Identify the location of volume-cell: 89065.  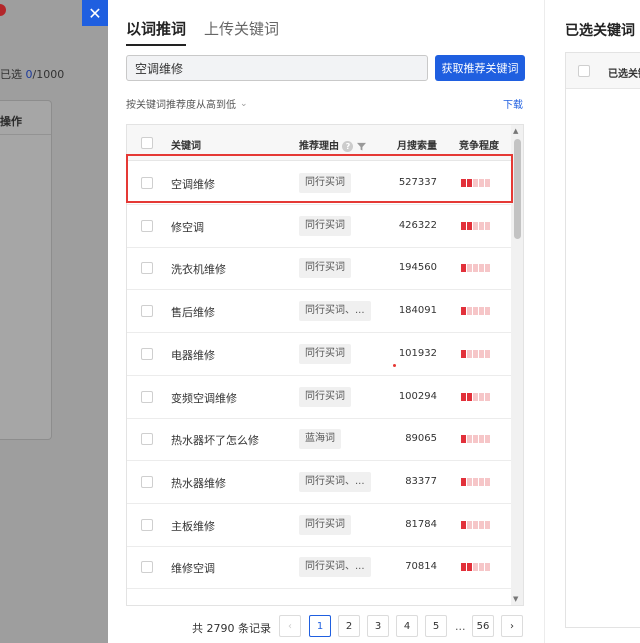
(421, 439).